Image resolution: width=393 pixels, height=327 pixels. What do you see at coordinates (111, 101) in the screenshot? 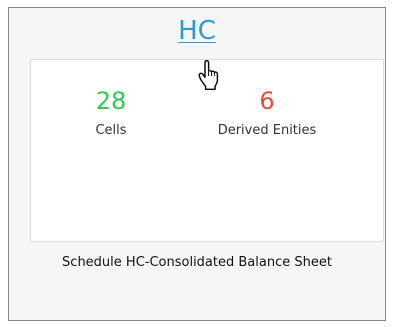
I see `cells-count: 28` at bounding box center [111, 101].